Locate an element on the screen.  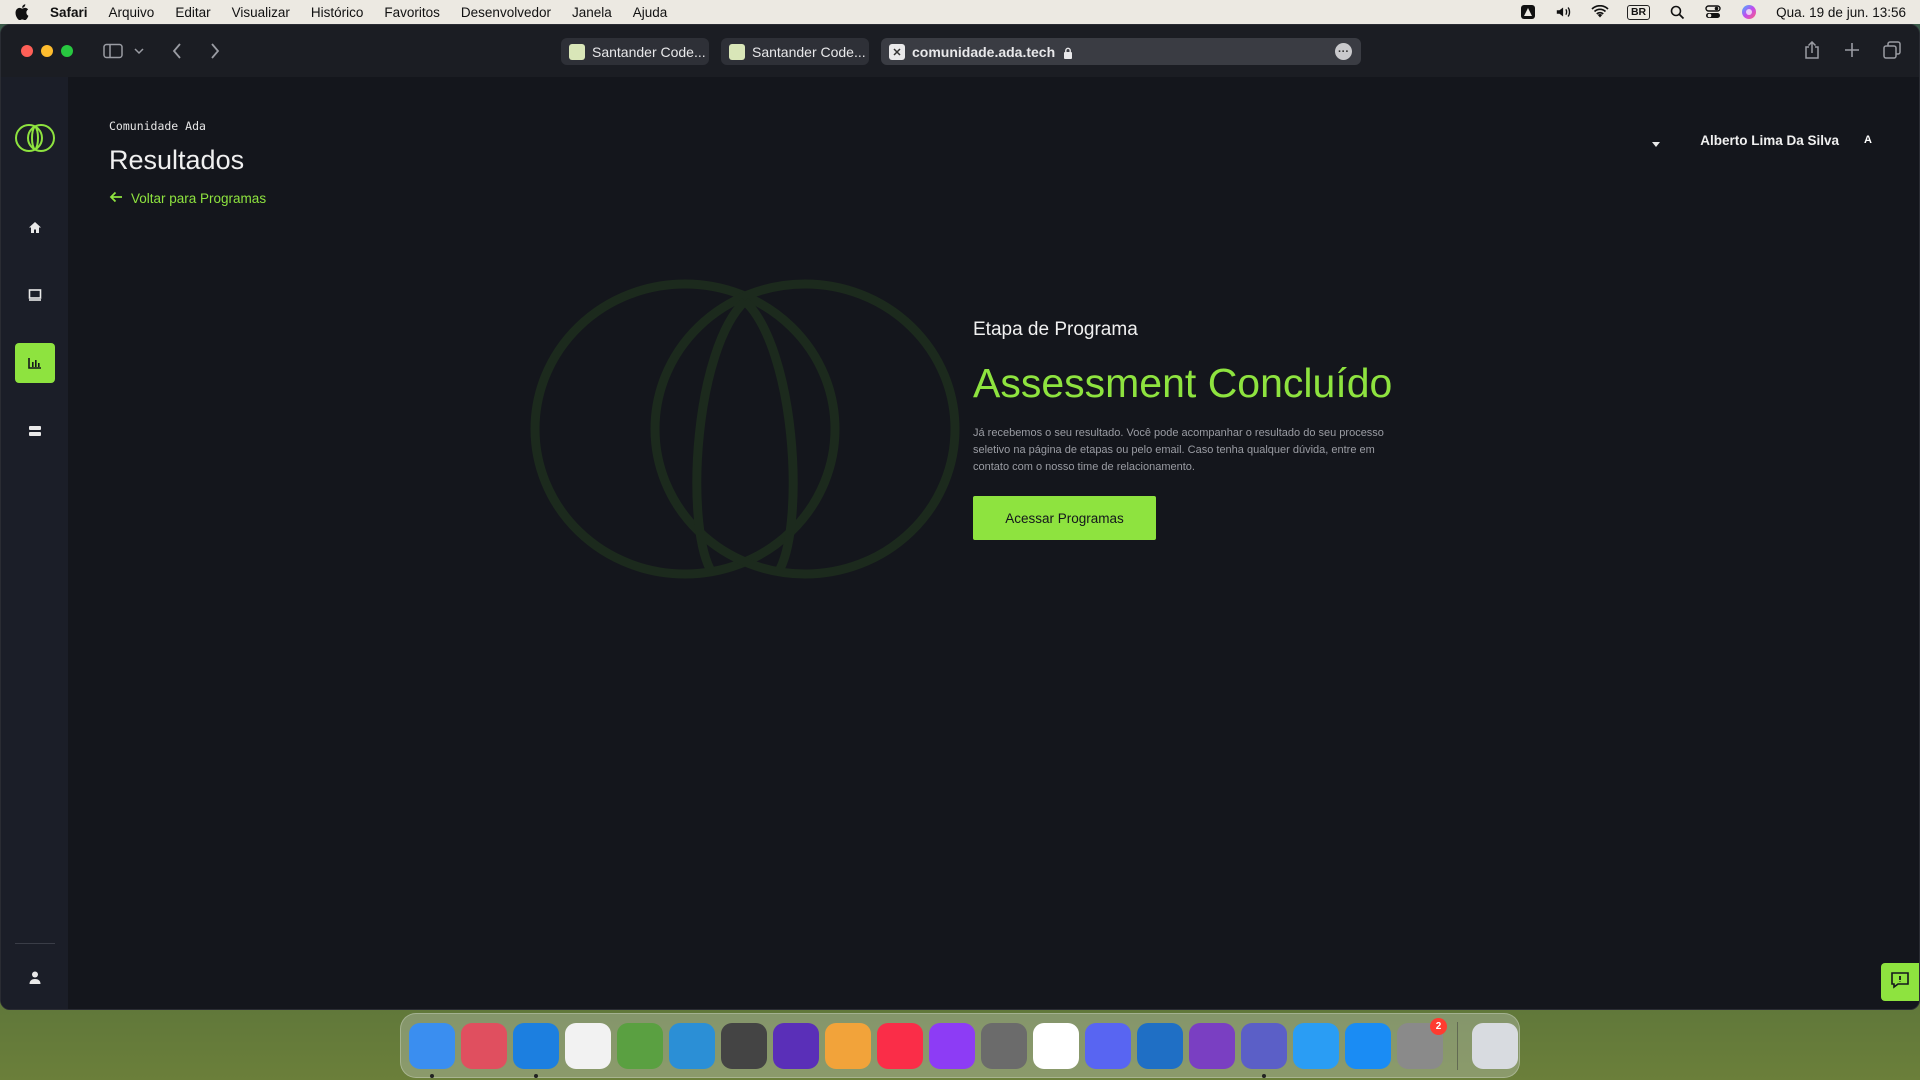
user-name: Alberto Lima Da Silva is located at coordinates (1769, 140).